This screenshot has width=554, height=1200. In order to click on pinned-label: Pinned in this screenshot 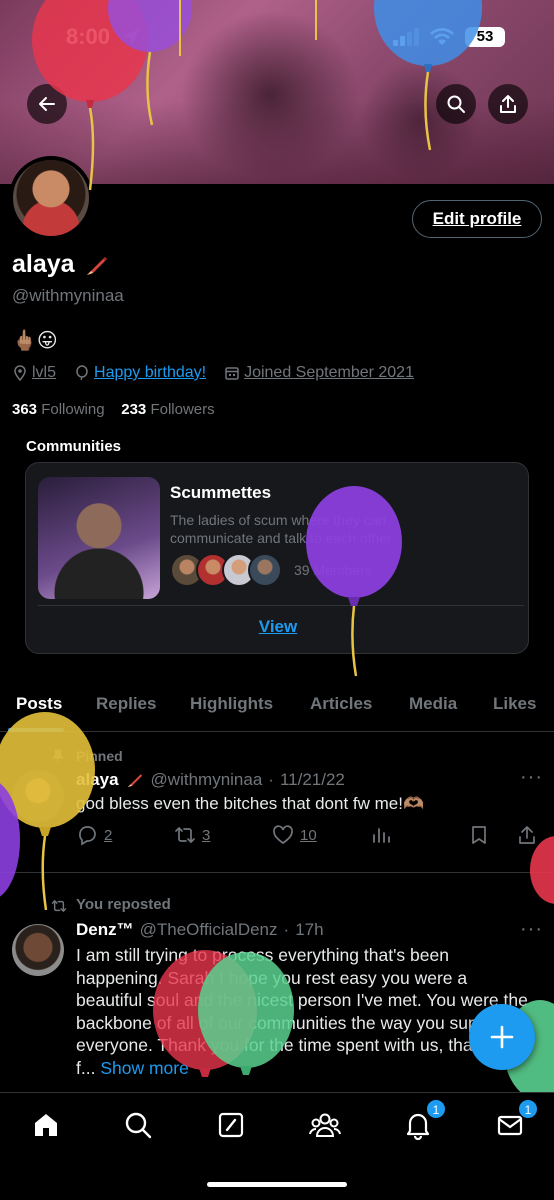, I will do `click(99, 756)`.